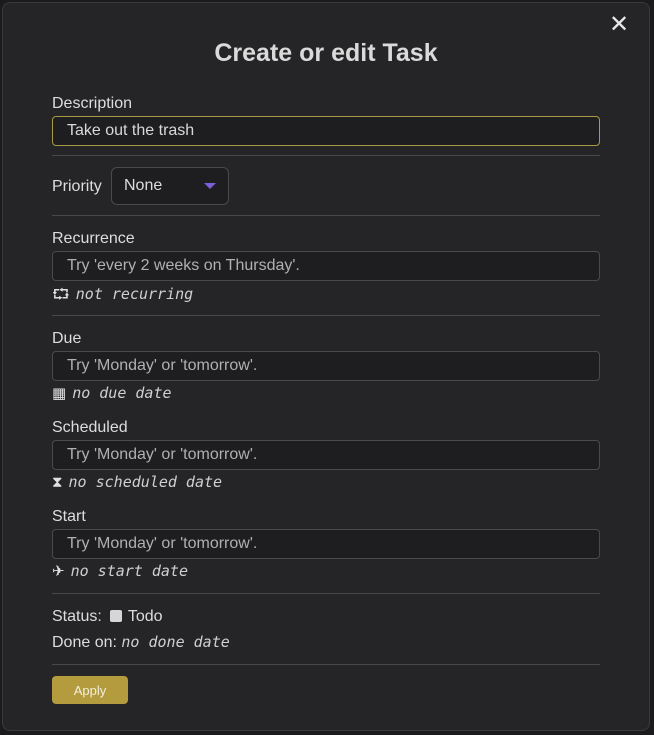 The width and height of the screenshot is (654, 735). What do you see at coordinates (326, 131) in the screenshot?
I see `description-input` at bounding box center [326, 131].